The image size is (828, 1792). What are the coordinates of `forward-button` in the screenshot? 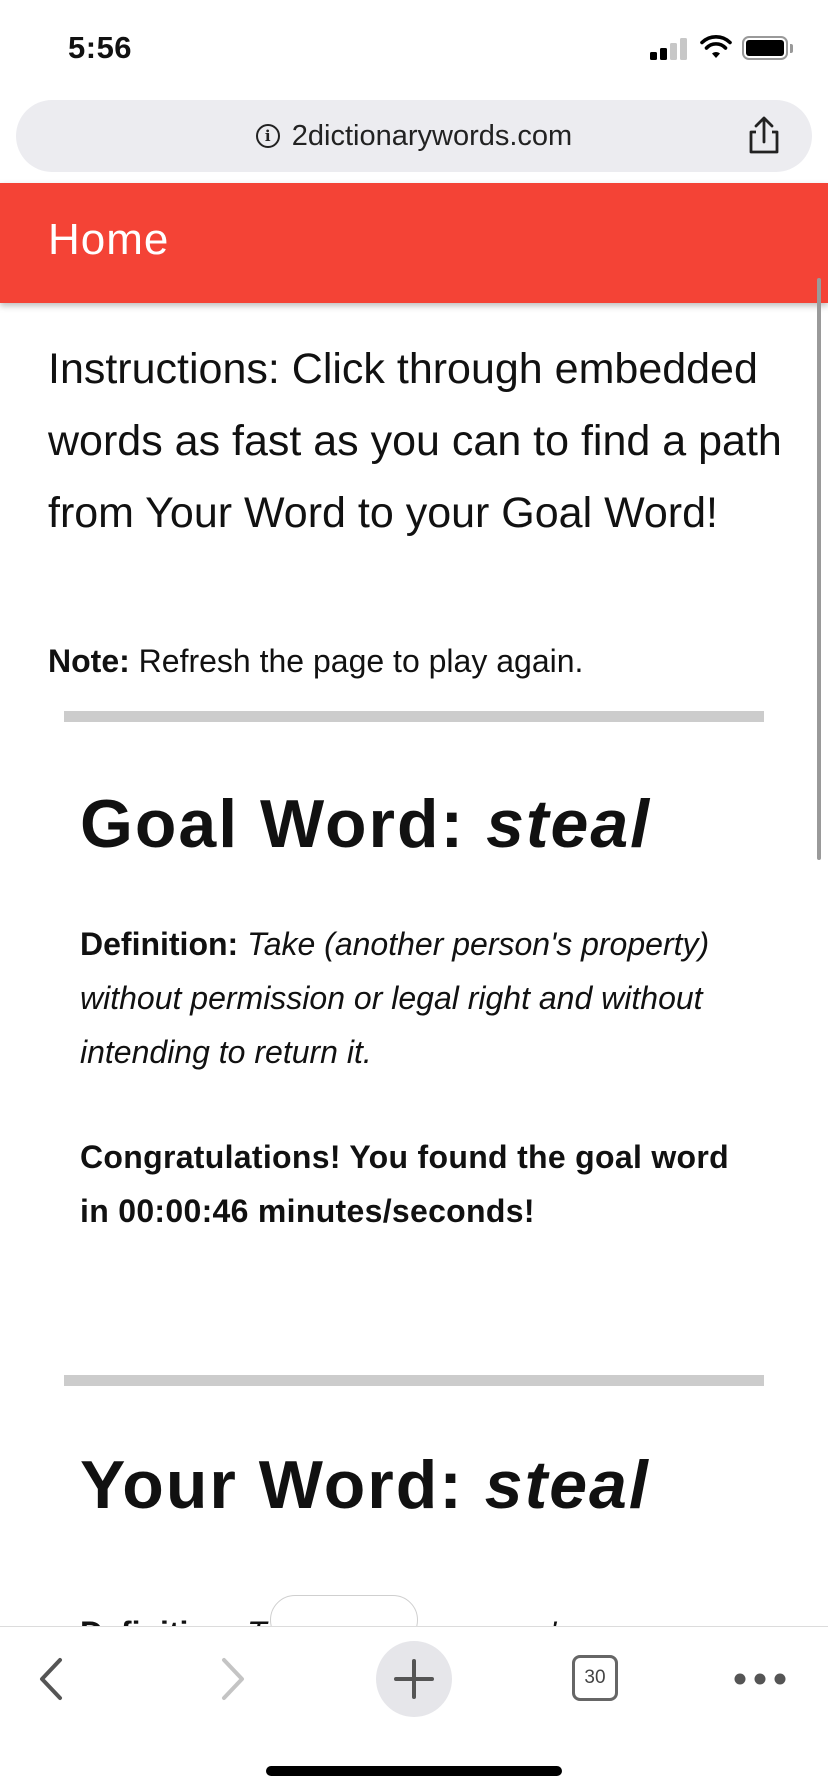 It's located at (233, 1679).